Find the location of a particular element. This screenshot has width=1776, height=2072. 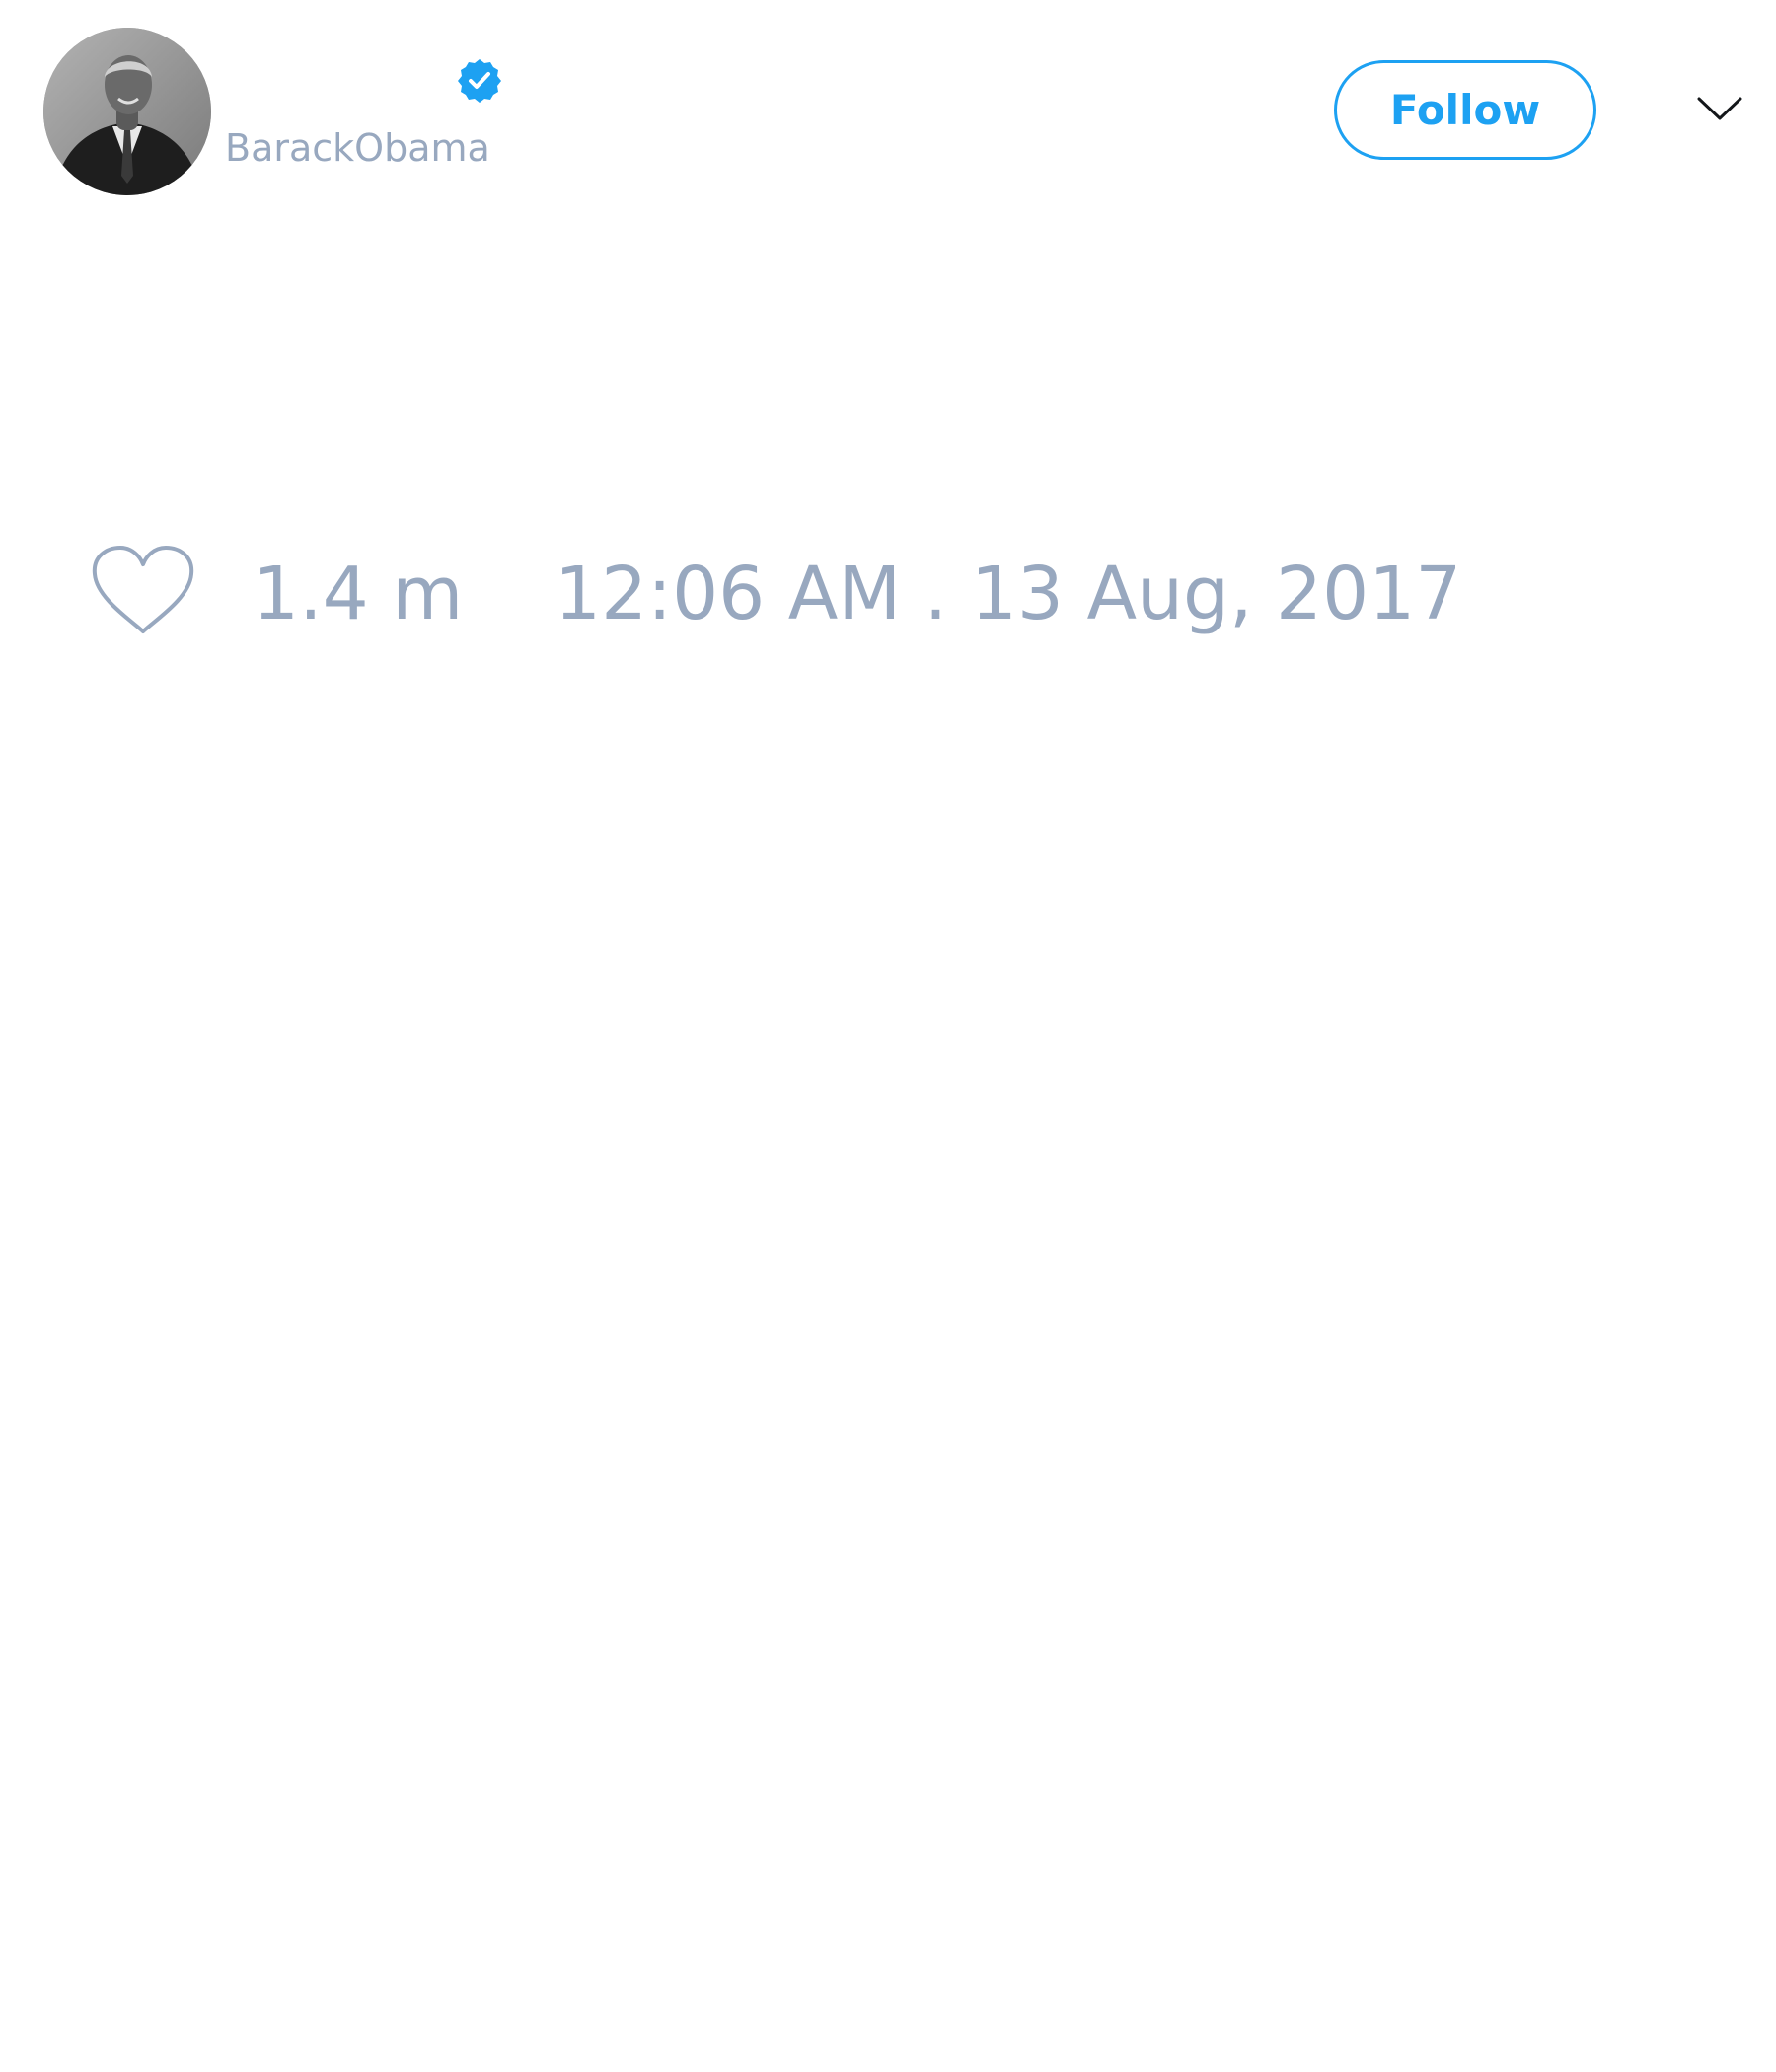

avatar-image is located at coordinates (127, 112).